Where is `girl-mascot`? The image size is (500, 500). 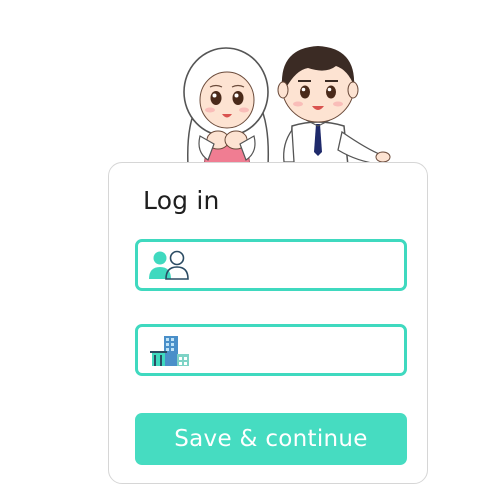
girl-mascot is located at coordinates (226, 106).